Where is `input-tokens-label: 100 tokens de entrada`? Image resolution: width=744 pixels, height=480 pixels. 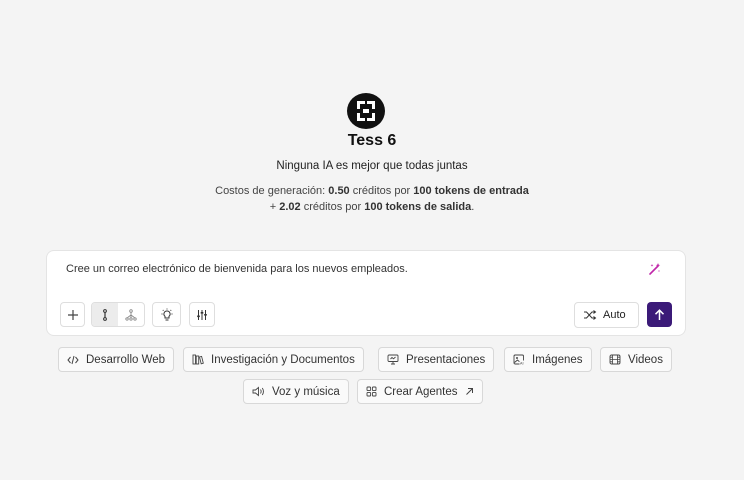
input-tokens-label: 100 tokens de entrada is located at coordinates (471, 191).